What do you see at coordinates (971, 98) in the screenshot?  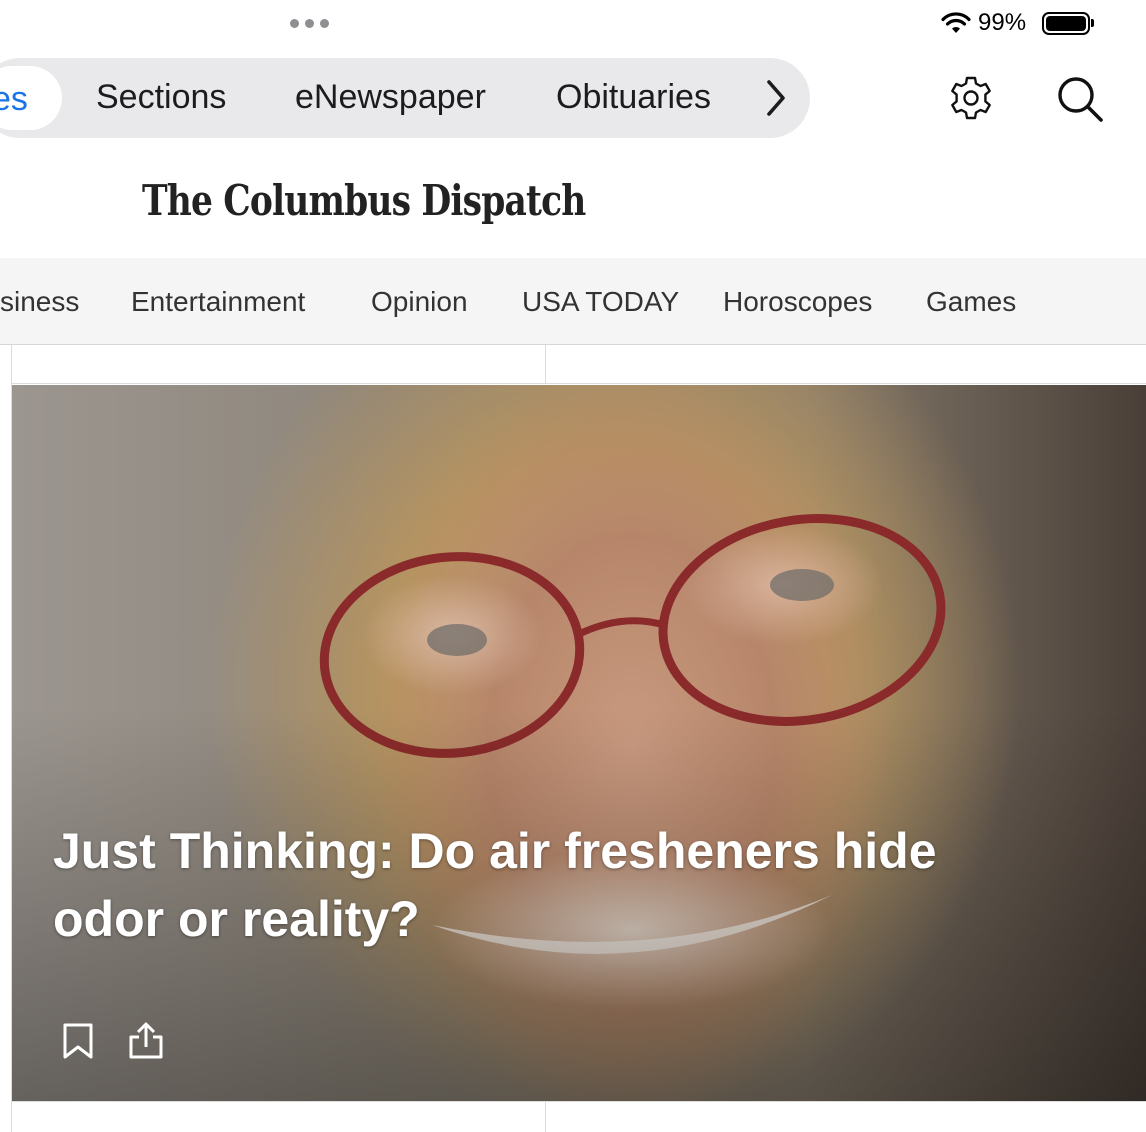 I see `gear-icon` at bounding box center [971, 98].